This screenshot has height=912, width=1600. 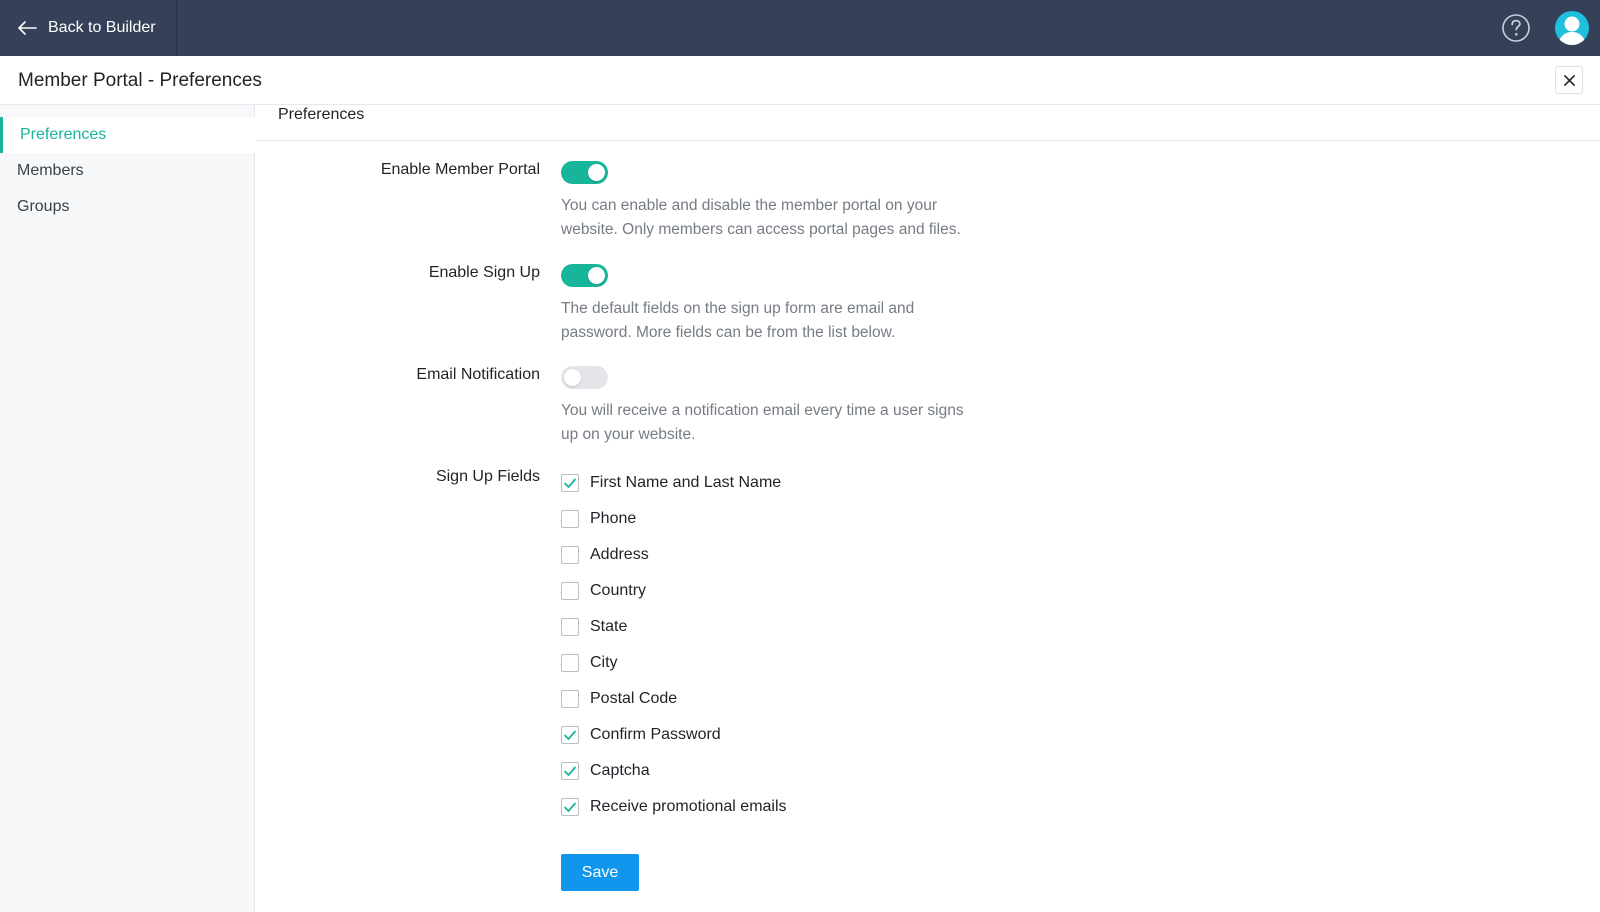 What do you see at coordinates (127, 207) in the screenshot?
I see `sidebar-item-groups: Groups` at bounding box center [127, 207].